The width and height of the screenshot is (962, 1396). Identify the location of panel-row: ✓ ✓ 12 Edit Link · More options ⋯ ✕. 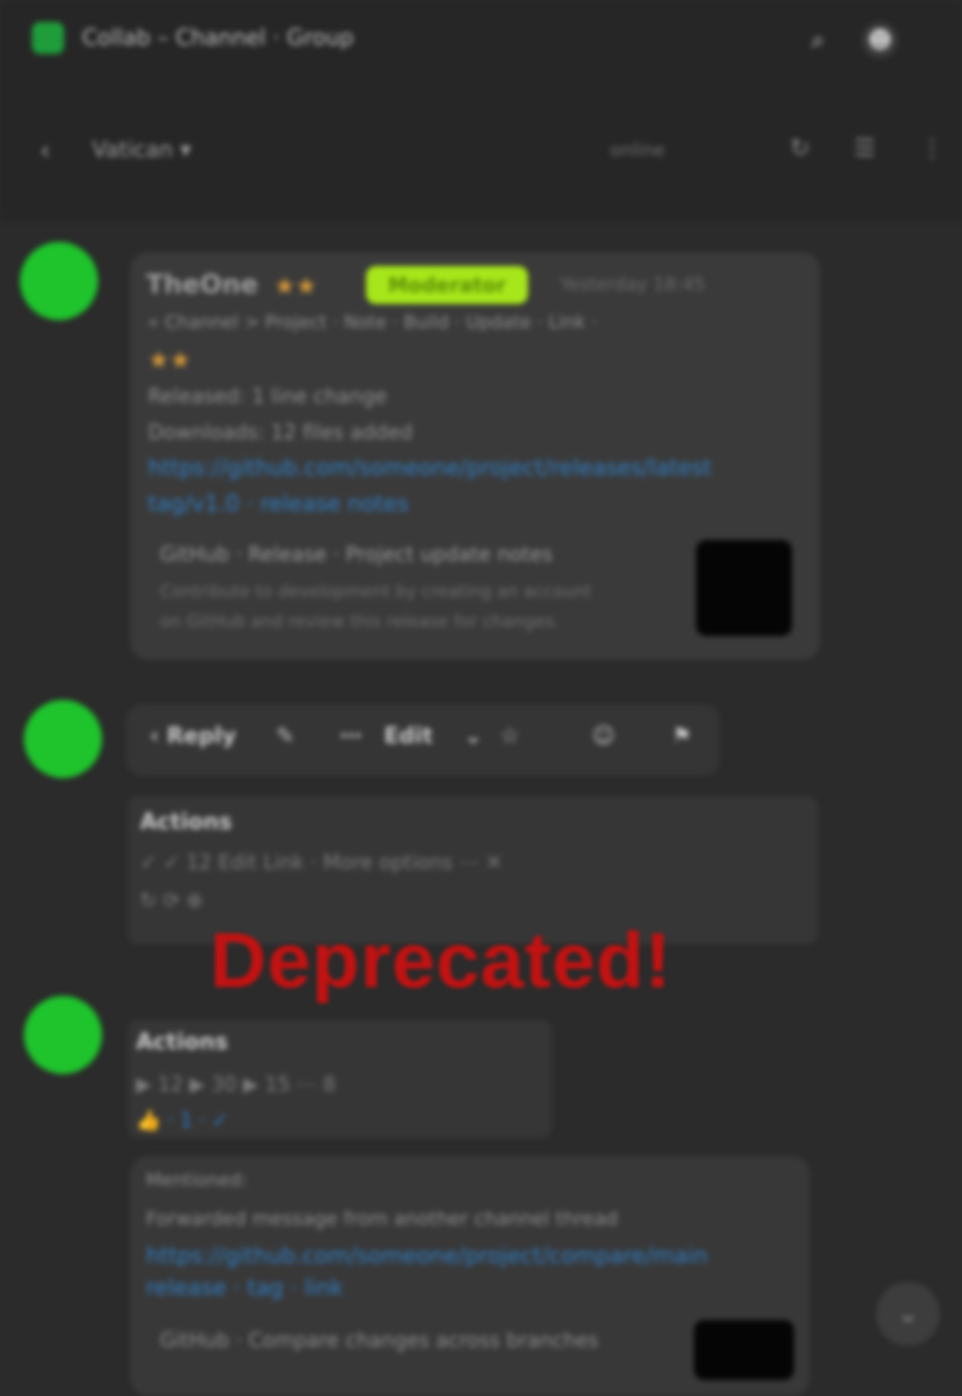
(321, 862).